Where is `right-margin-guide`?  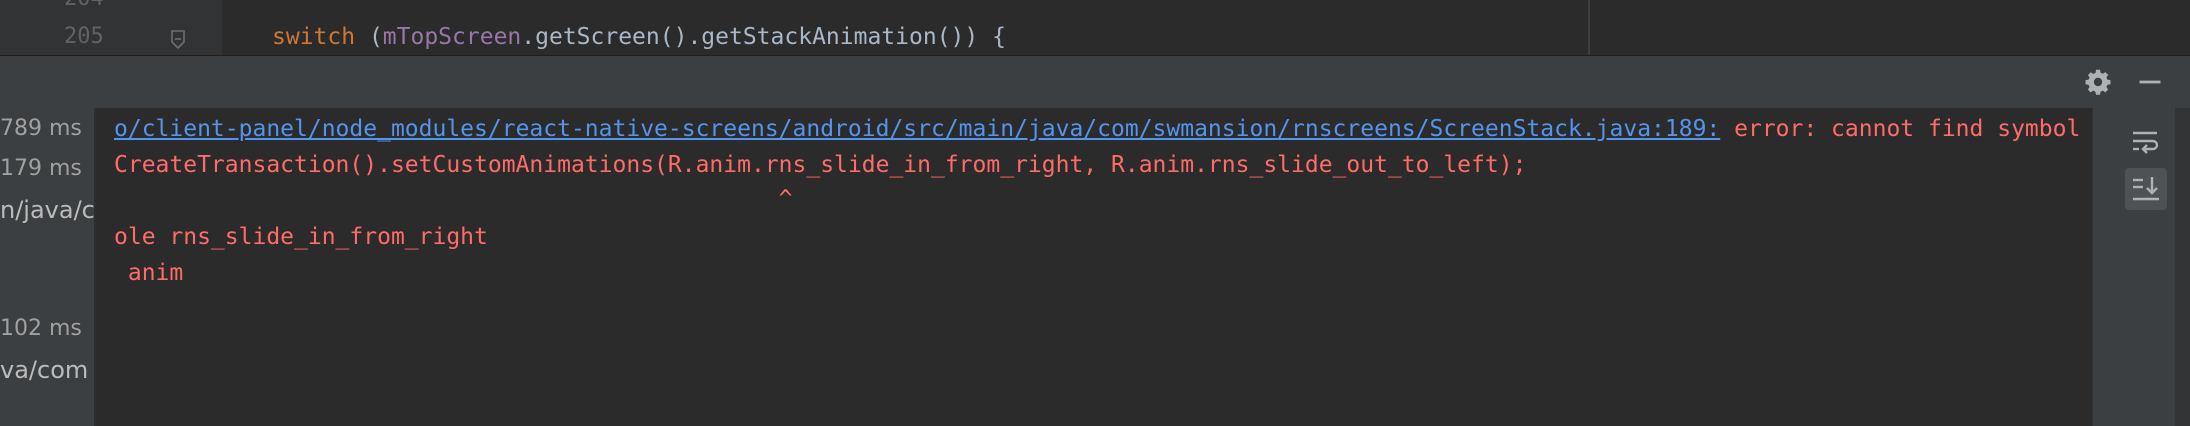 right-margin-guide is located at coordinates (1589, 28).